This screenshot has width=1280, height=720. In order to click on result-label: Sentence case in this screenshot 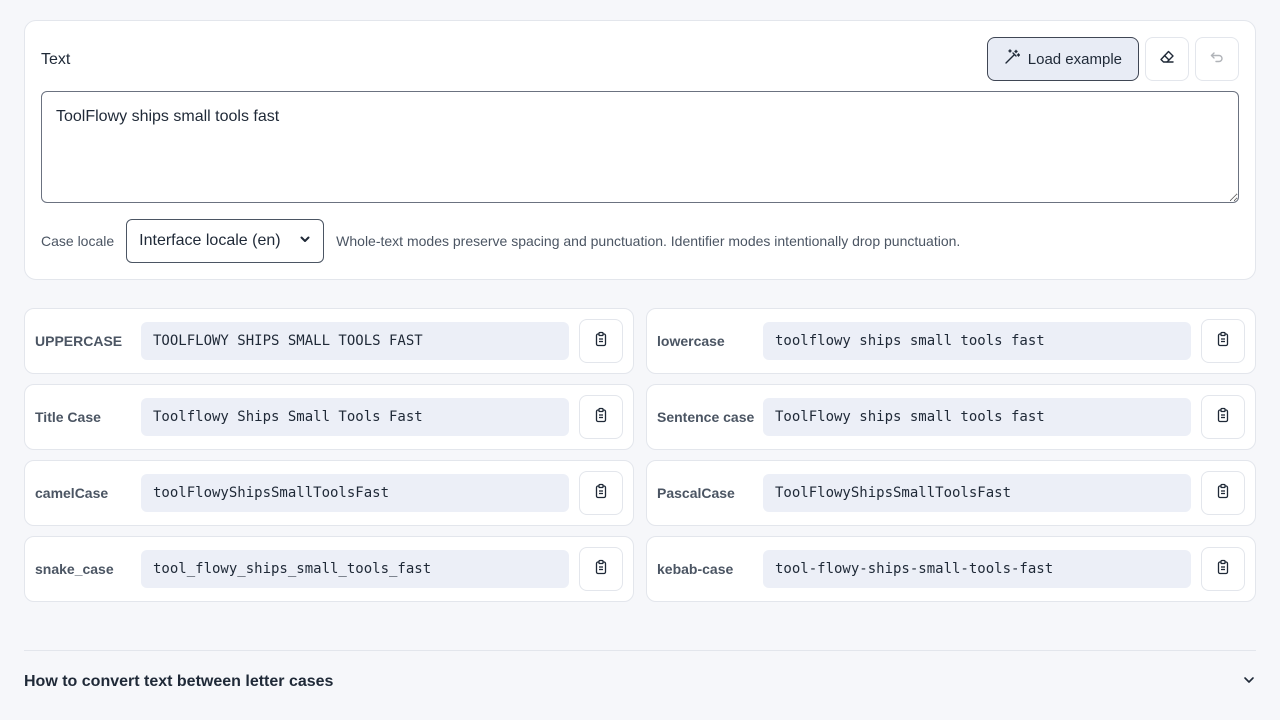, I will do `click(706, 416)`.